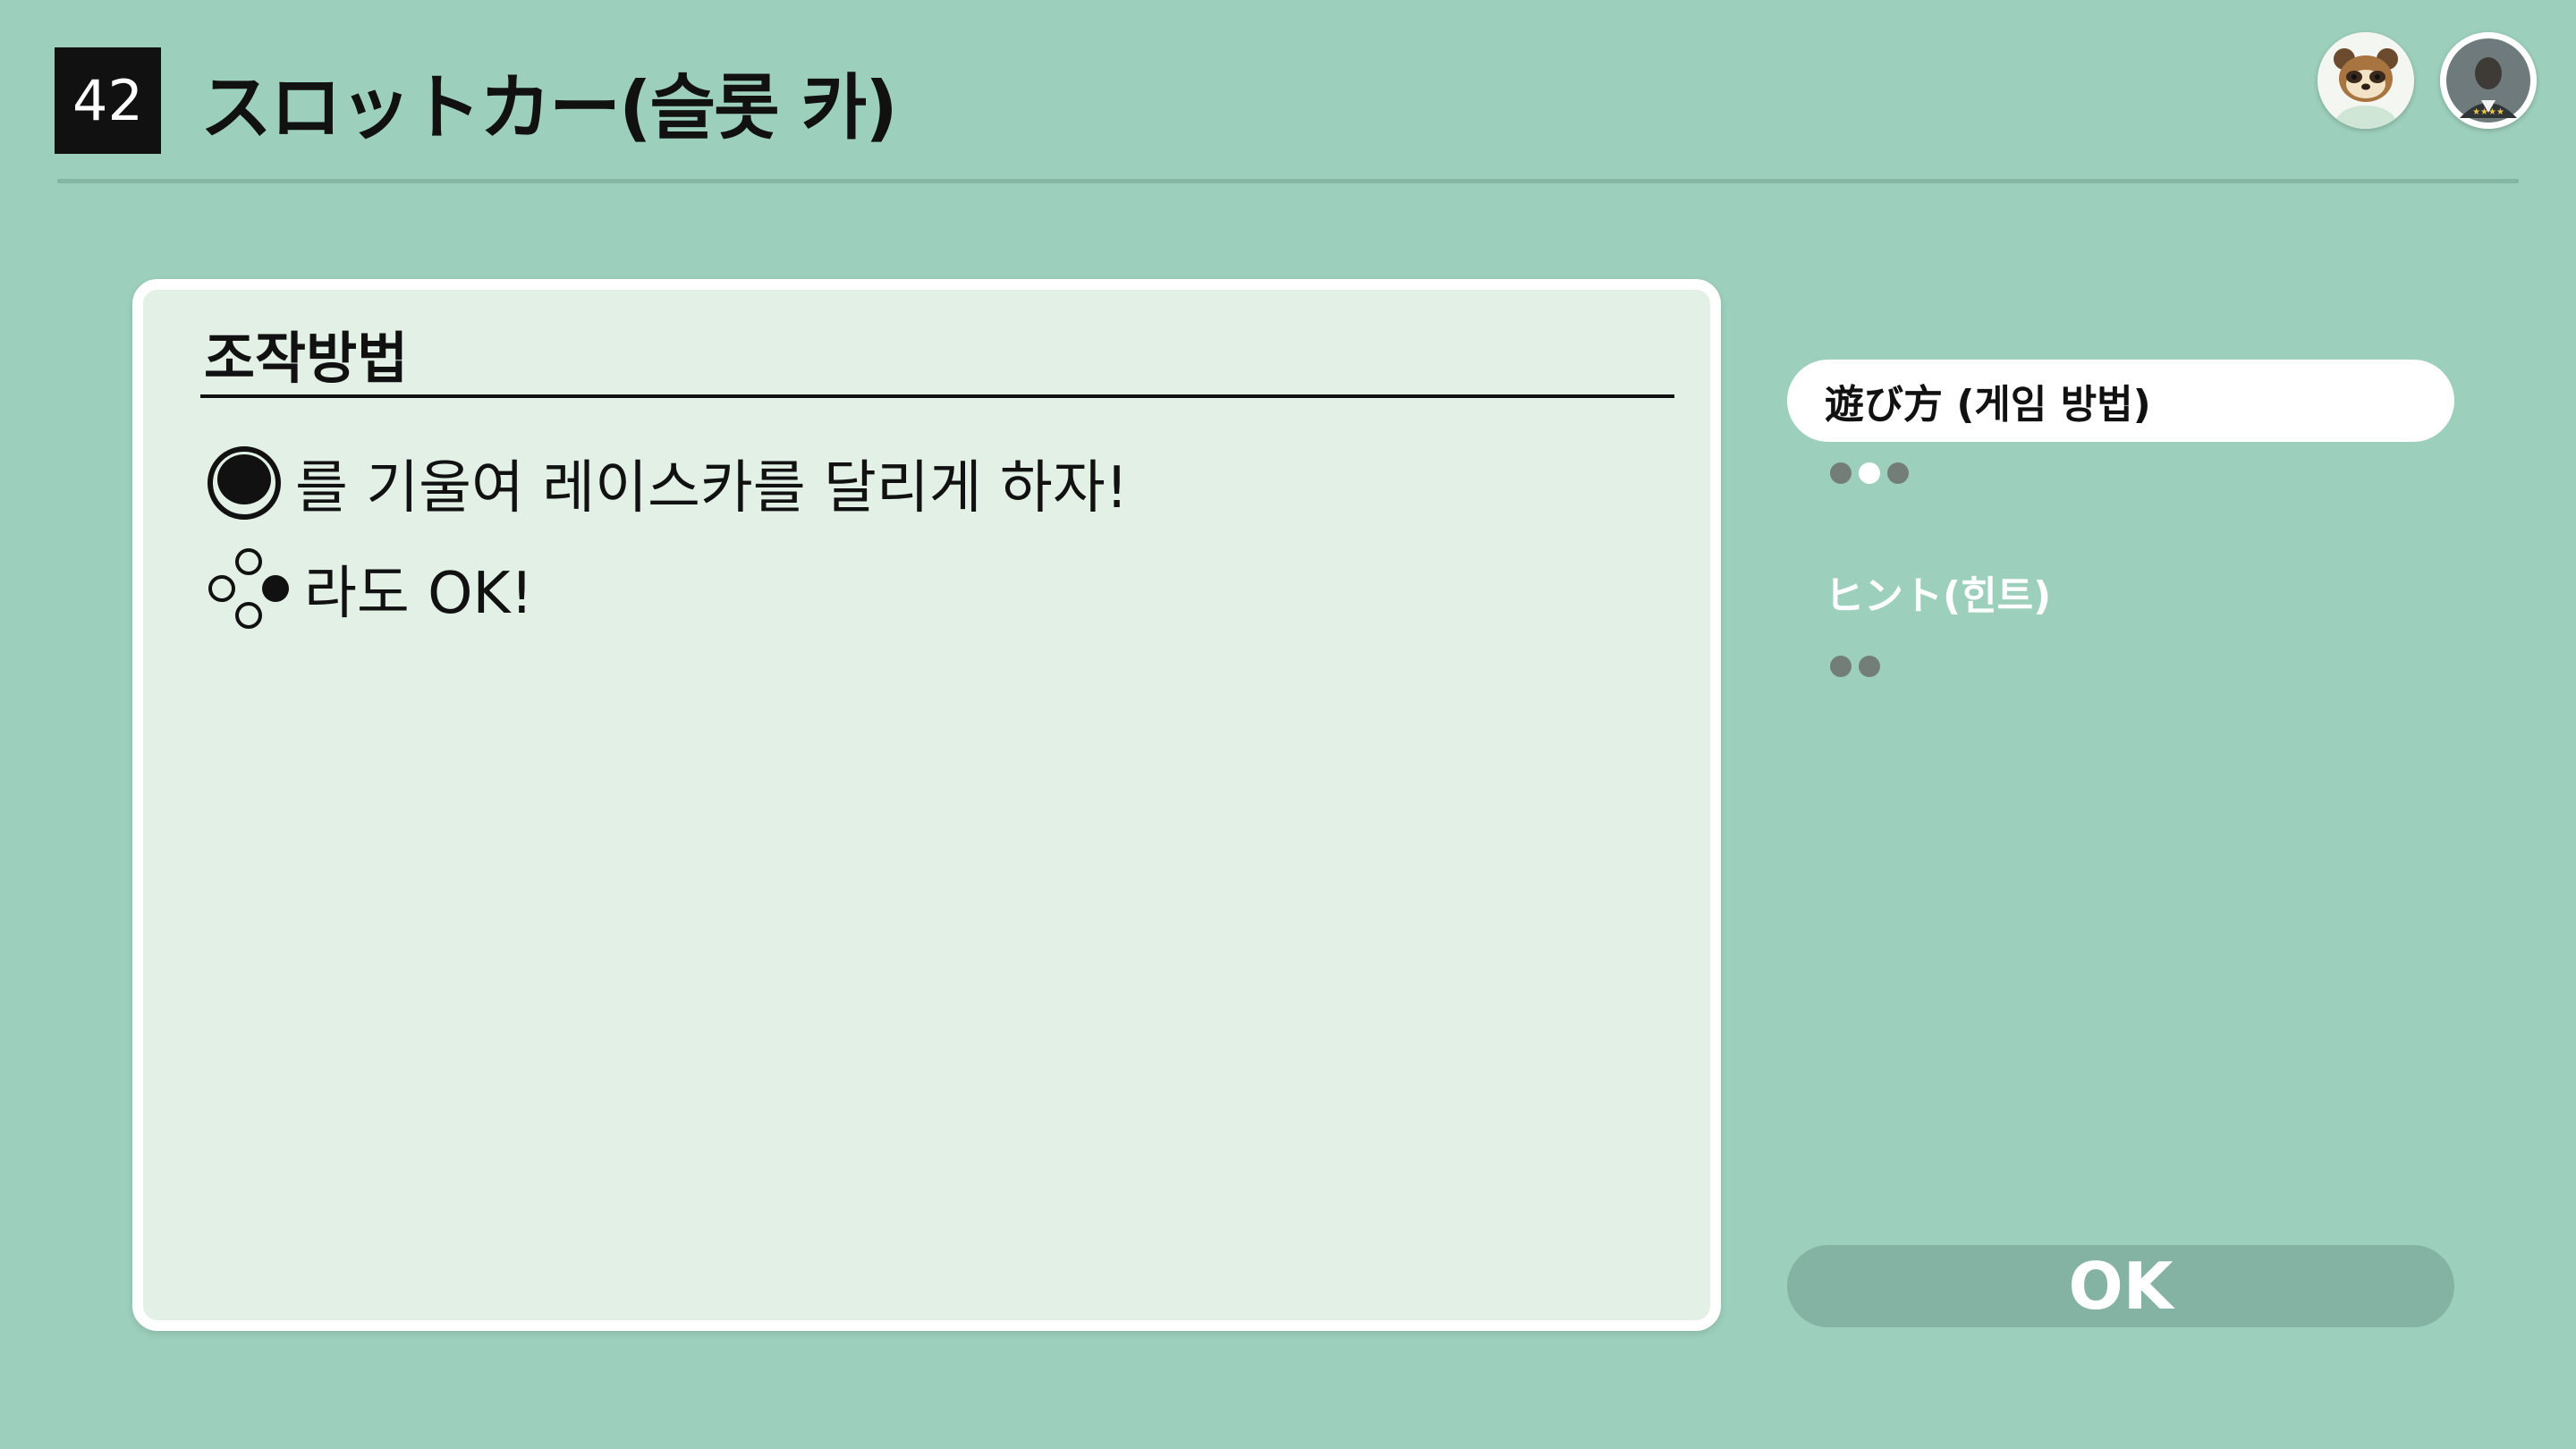  Describe the element at coordinates (712, 488) in the screenshot. I see `instruction-text-stick: 를 기울여 레이스카를 달리게 하자!` at that location.